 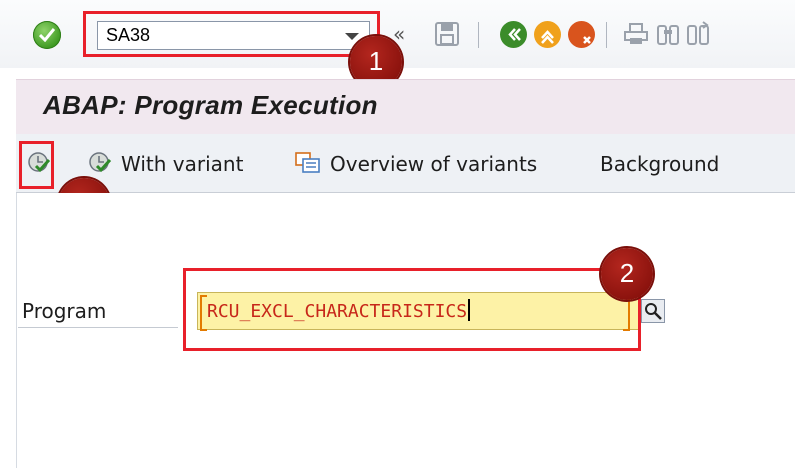 What do you see at coordinates (433, 164) in the screenshot?
I see `overview-of-variants-button: Overview of variants` at bounding box center [433, 164].